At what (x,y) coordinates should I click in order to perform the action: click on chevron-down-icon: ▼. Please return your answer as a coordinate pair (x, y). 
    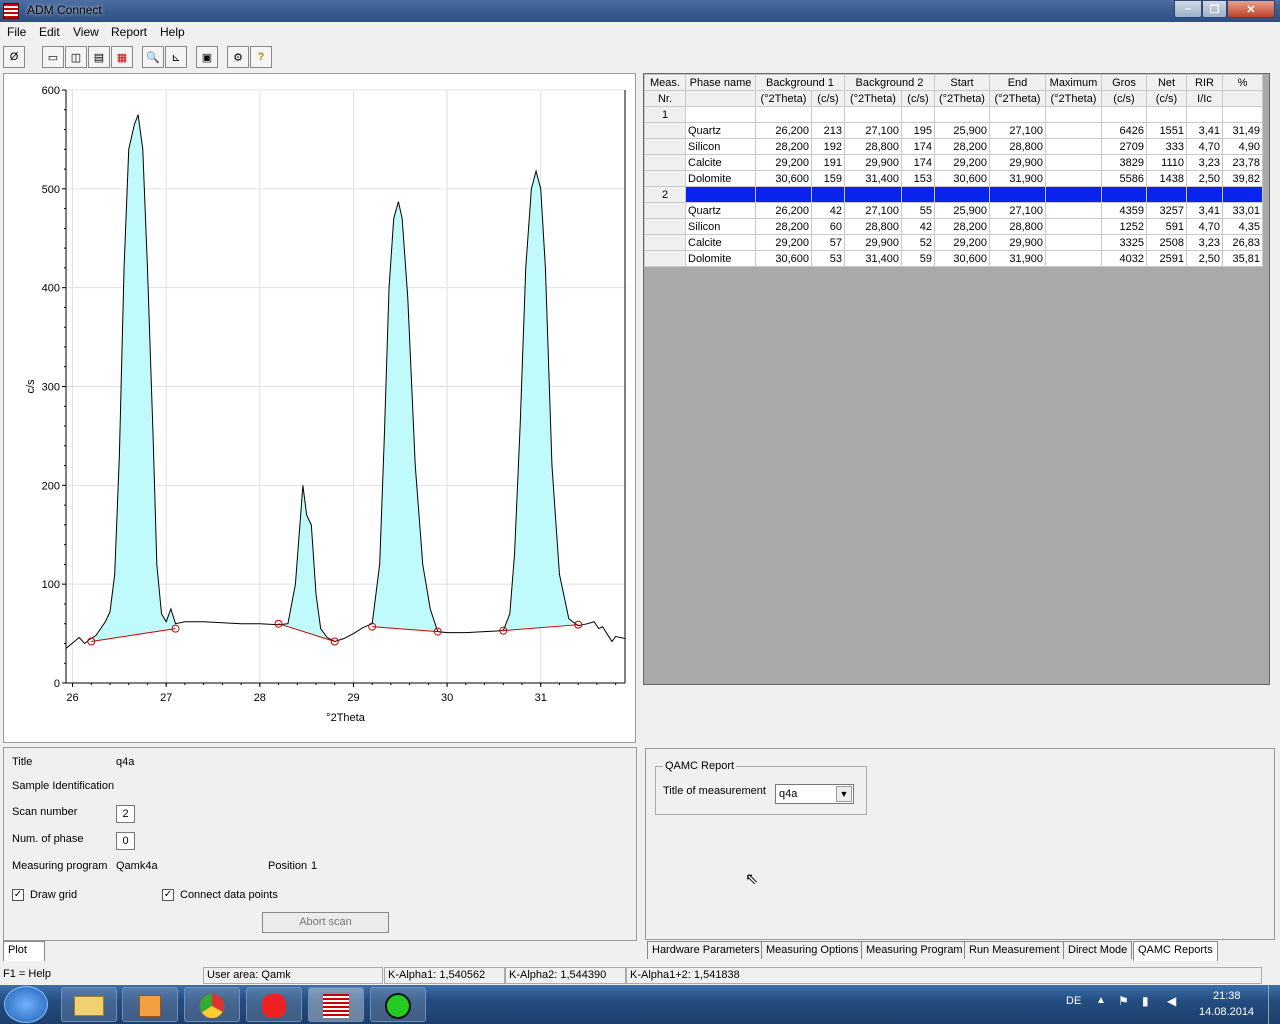
    Looking at the image, I should click on (844, 794).